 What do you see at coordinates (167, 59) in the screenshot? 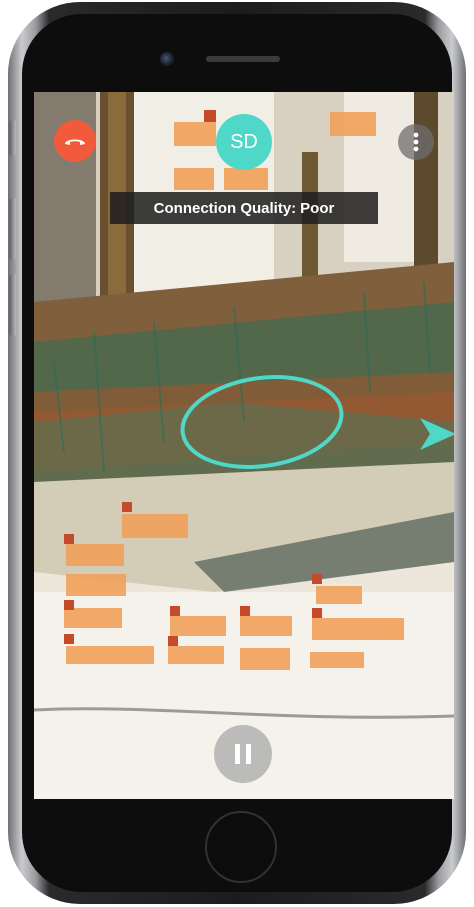
I see `front-camera` at bounding box center [167, 59].